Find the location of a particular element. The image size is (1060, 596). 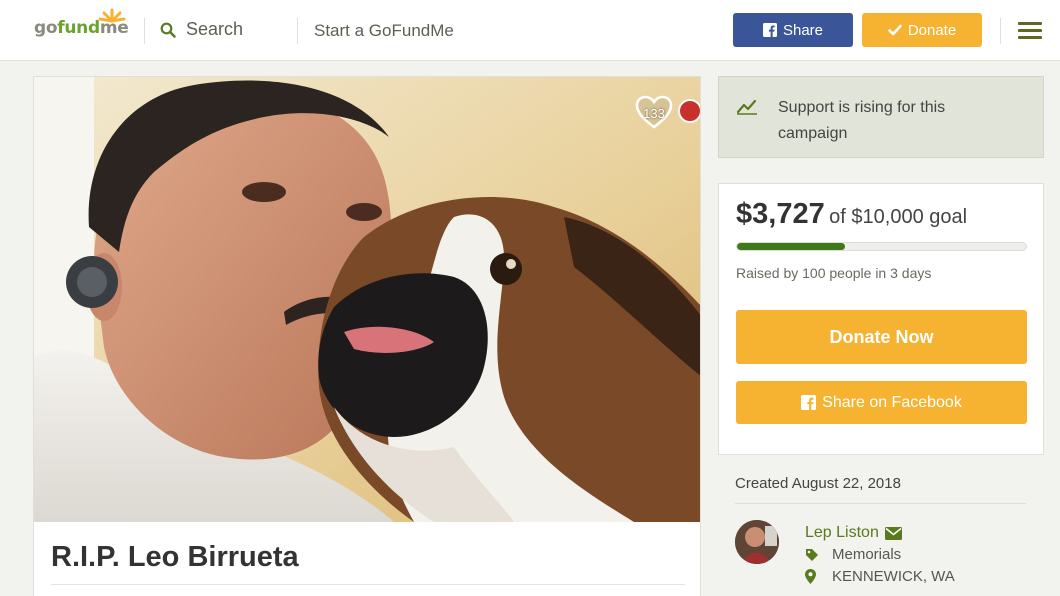

map-marker-icon is located at coordinates (810, 576).